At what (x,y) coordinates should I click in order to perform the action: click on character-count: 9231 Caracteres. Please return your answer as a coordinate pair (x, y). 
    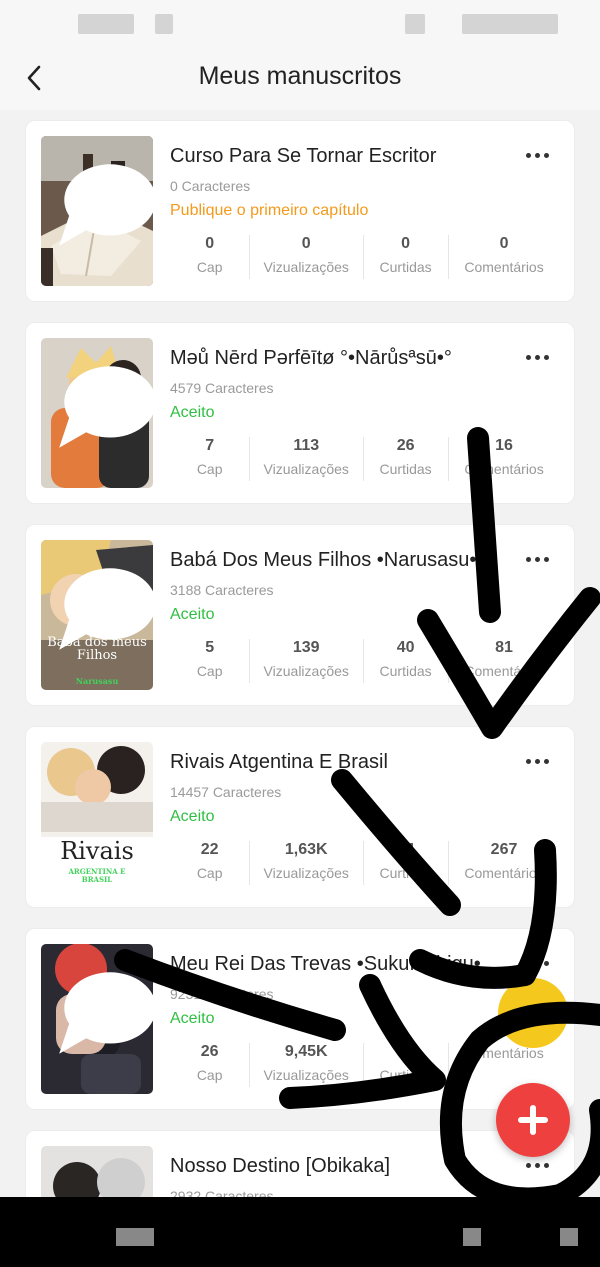
    Looking at the image, I should click on (222, 994).